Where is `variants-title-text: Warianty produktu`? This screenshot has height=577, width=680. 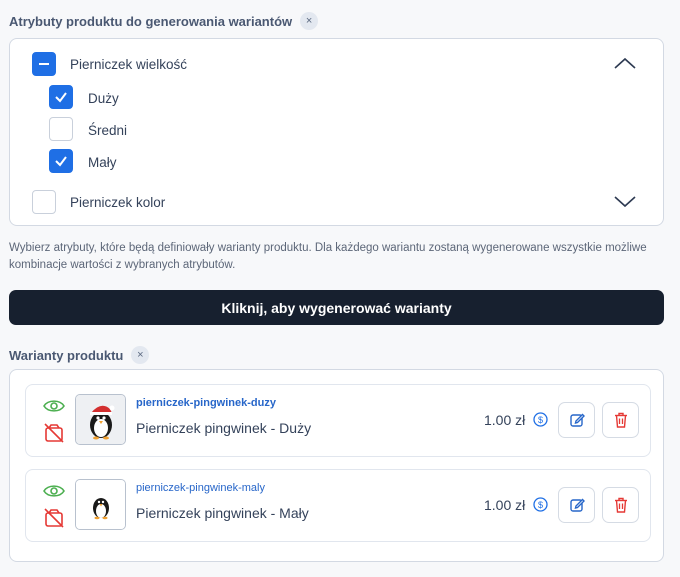
variants-title-text: Warianty produktu is located at coordinates (66, 355).